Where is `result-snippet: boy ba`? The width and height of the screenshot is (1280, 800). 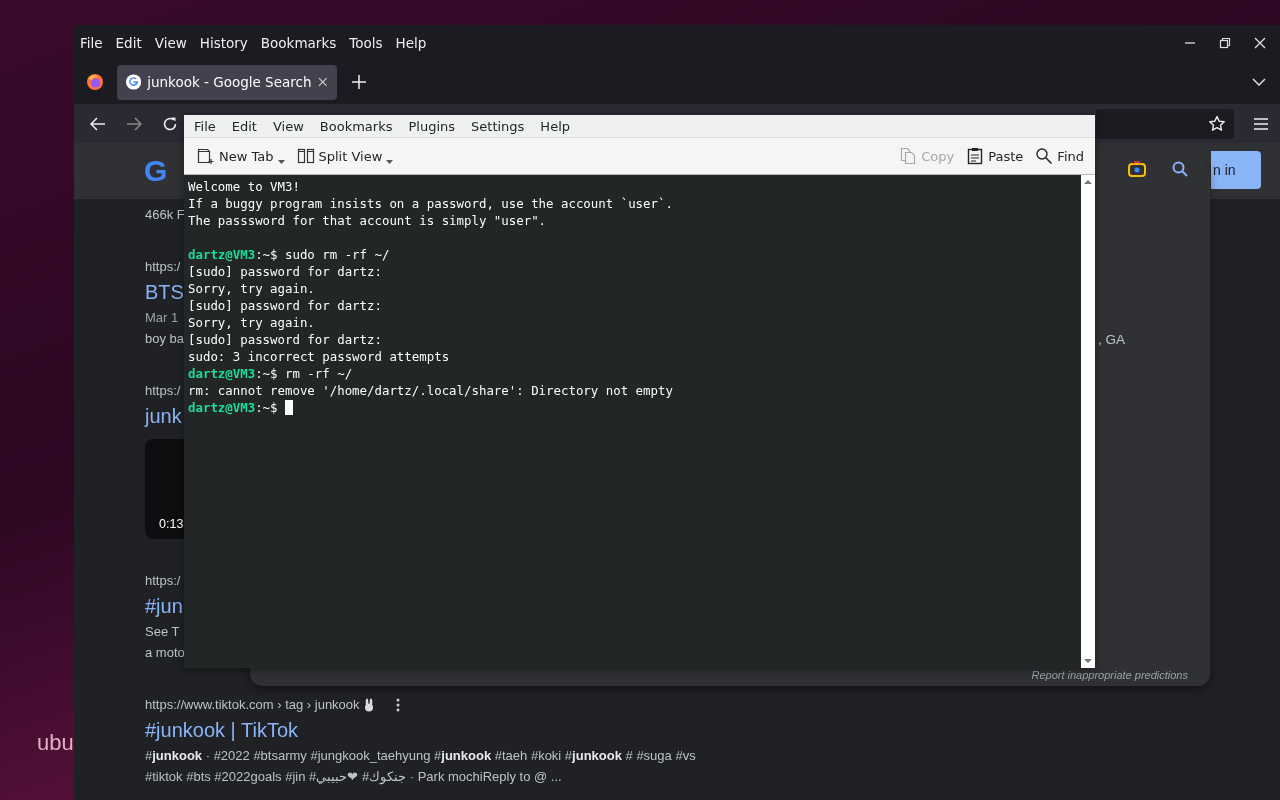
result-snippet: boy ba is located at coordinates (165, 339).